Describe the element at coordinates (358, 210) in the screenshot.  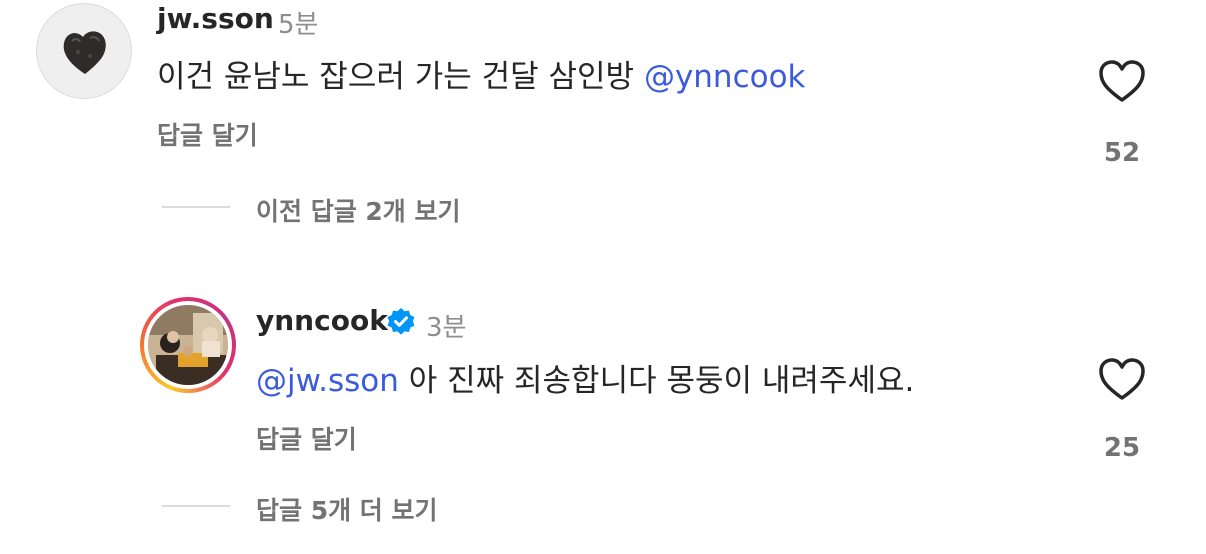
I see `view-replies-button: 이전 답글 2개 보기` at that location.